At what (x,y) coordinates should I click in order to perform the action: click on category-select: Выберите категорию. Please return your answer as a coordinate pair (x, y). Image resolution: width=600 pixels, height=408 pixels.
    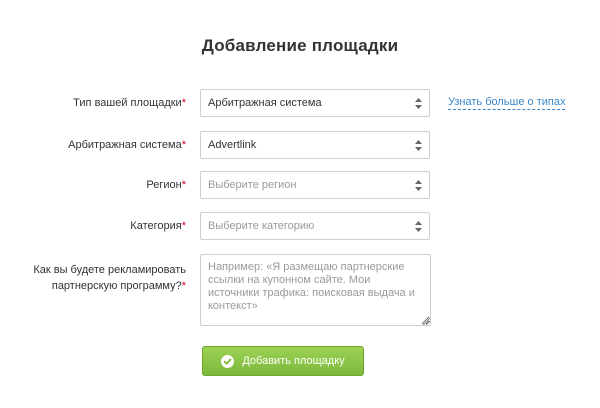
    Looking at the image, I should click on (315, 226).